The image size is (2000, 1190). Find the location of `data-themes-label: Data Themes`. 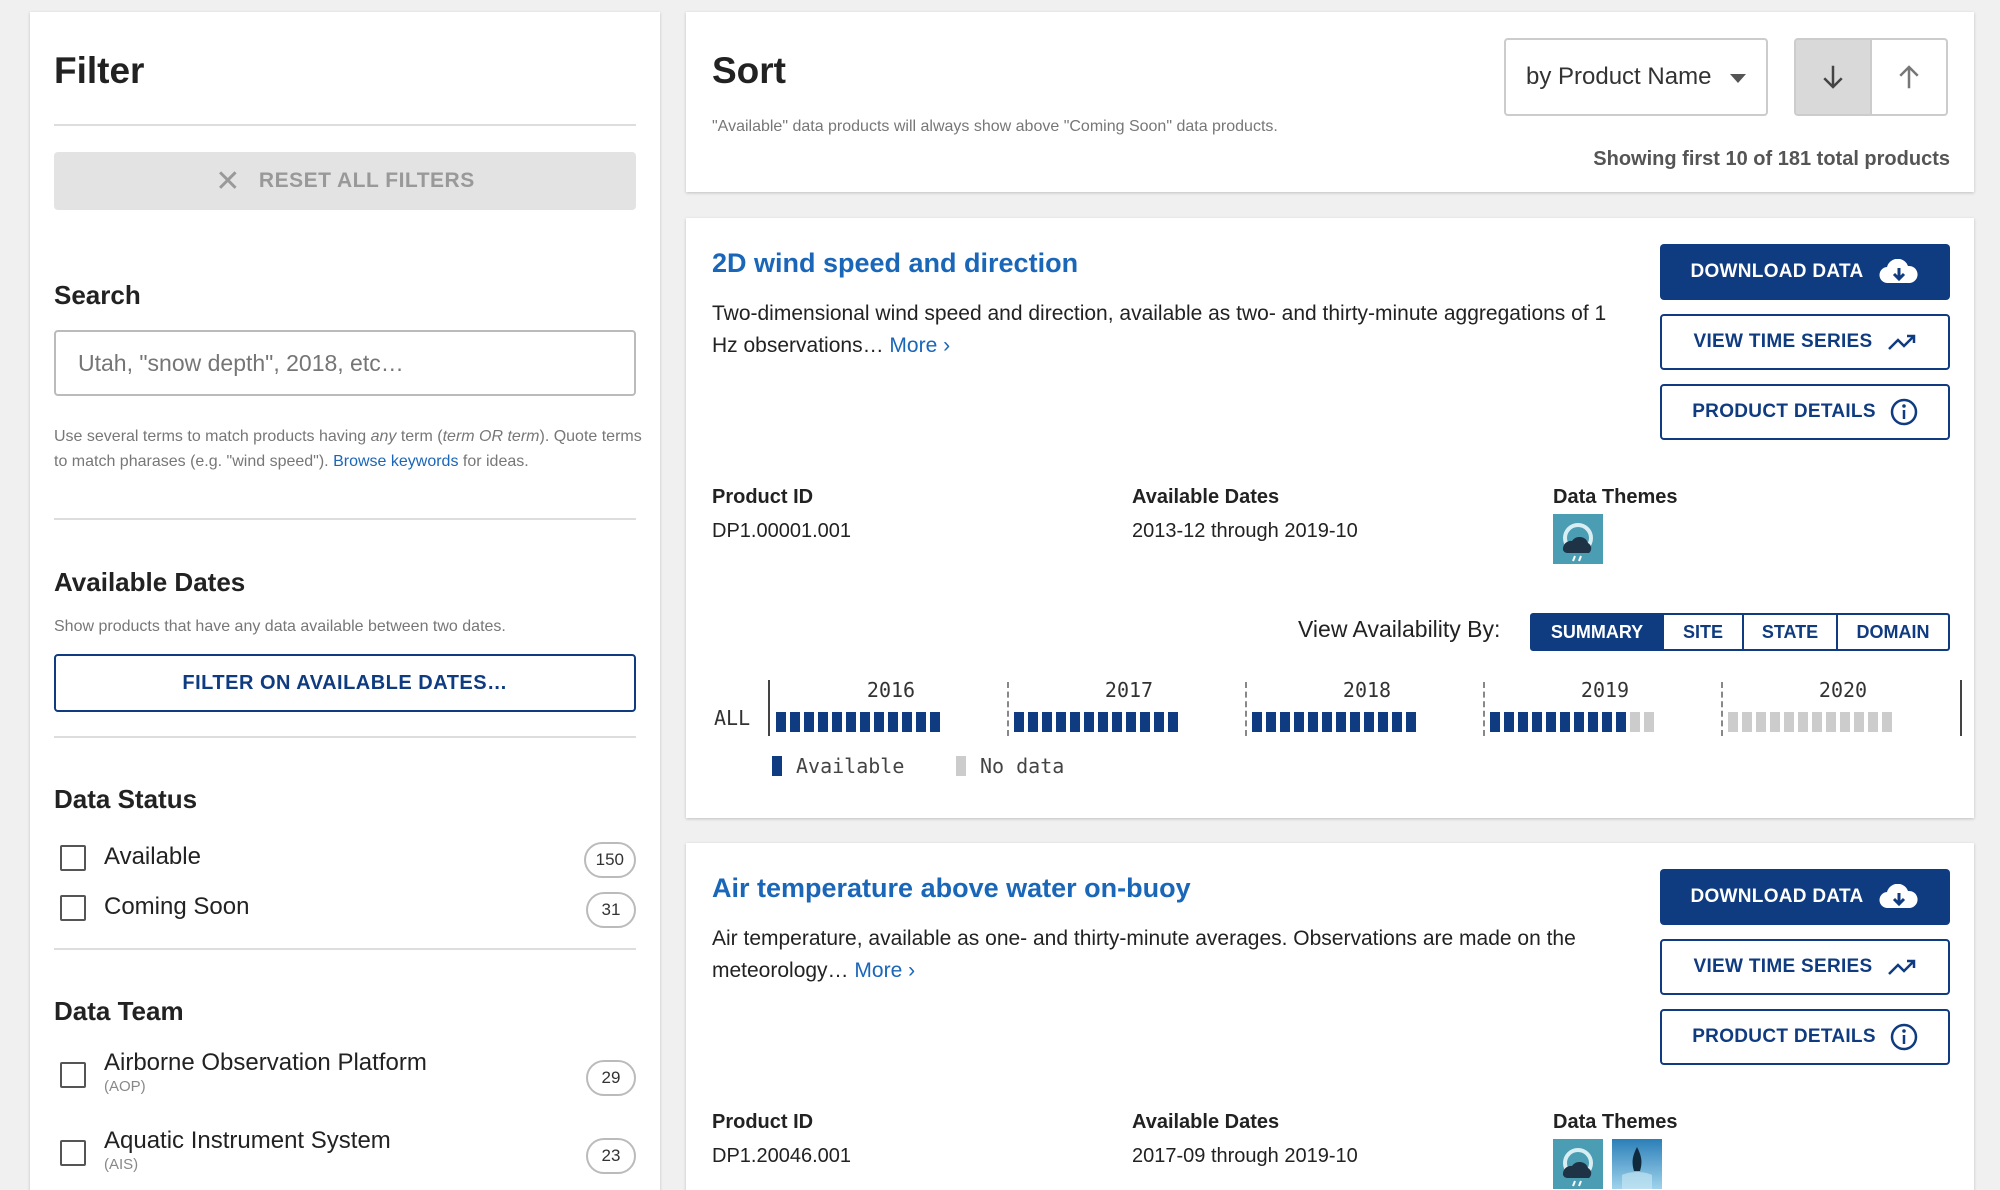

data-themes-label: Data Themes is located at coordinates (1615, 1122).